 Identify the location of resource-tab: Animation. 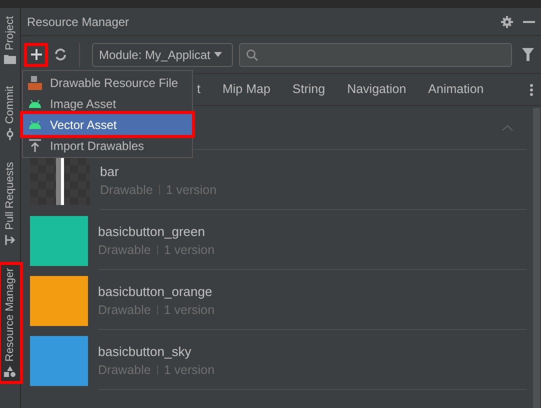
(456, 89).